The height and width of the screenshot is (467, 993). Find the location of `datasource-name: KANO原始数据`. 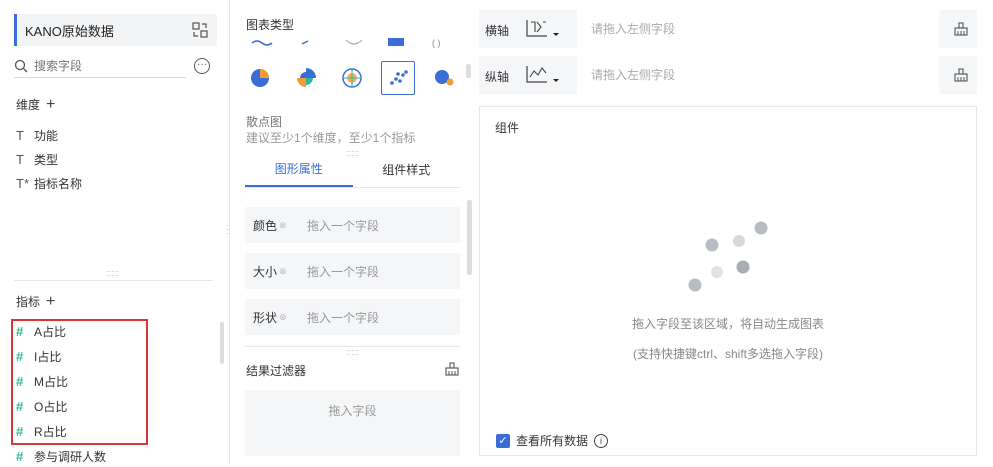

datasource-name: KANO原始数据 is located at coordinates (69, 31).